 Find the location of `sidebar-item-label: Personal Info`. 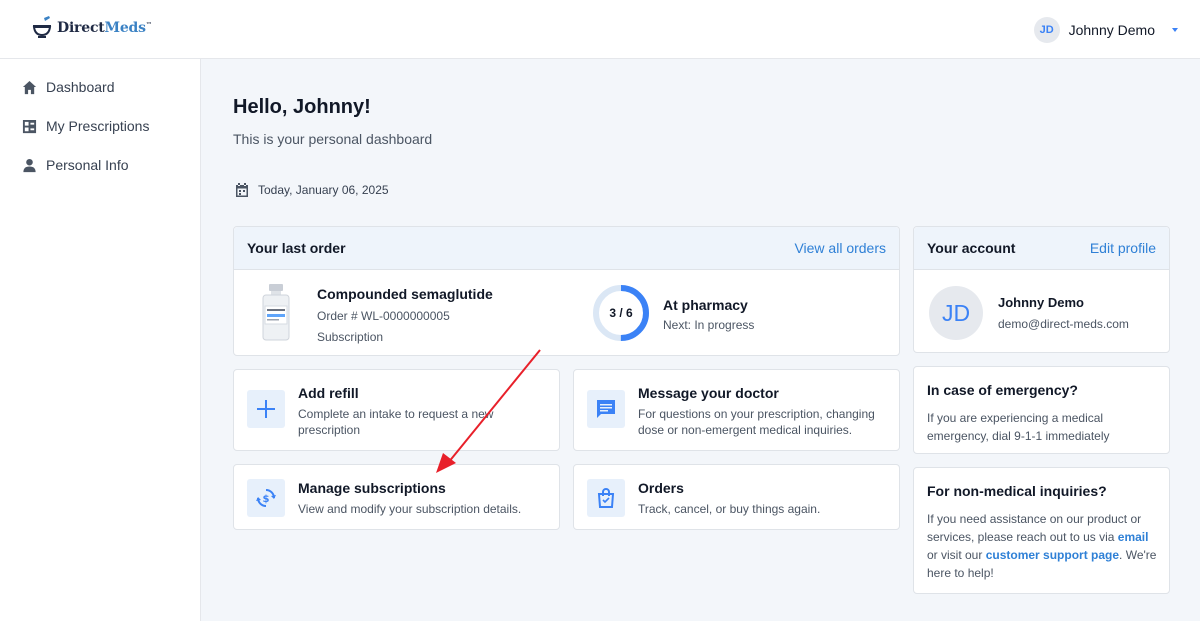

sidebar-item-label: Personal Info is located at coordinates (87, 165).